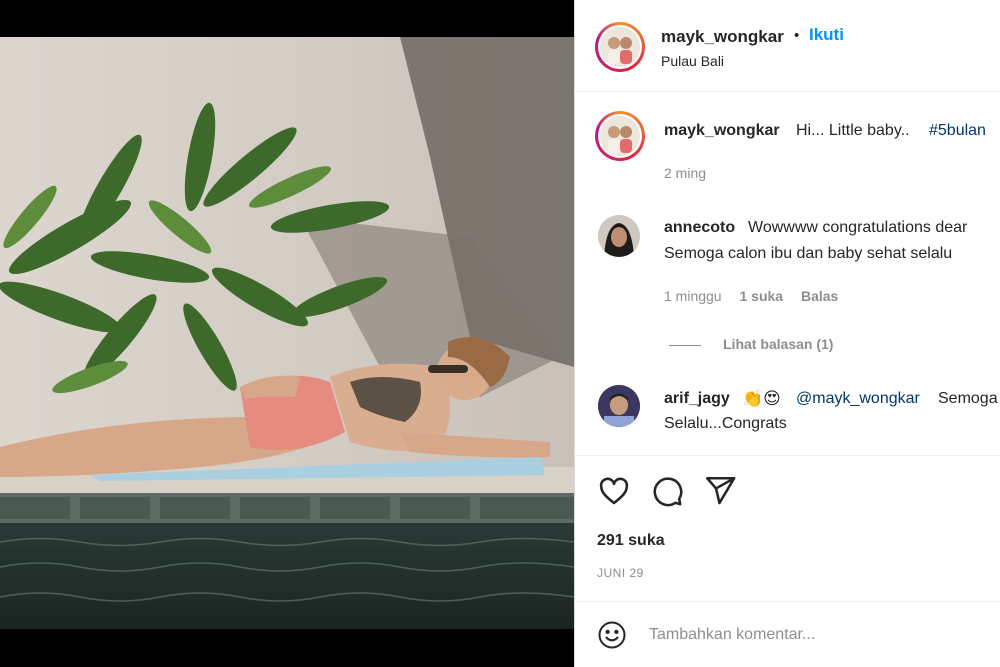 This screenshot has width=1000, height=667. What do you see at coordinates (722, 131) in the screenshot?
I see `caption-username: mayk_wongkar` at bounding box center [722, 131].